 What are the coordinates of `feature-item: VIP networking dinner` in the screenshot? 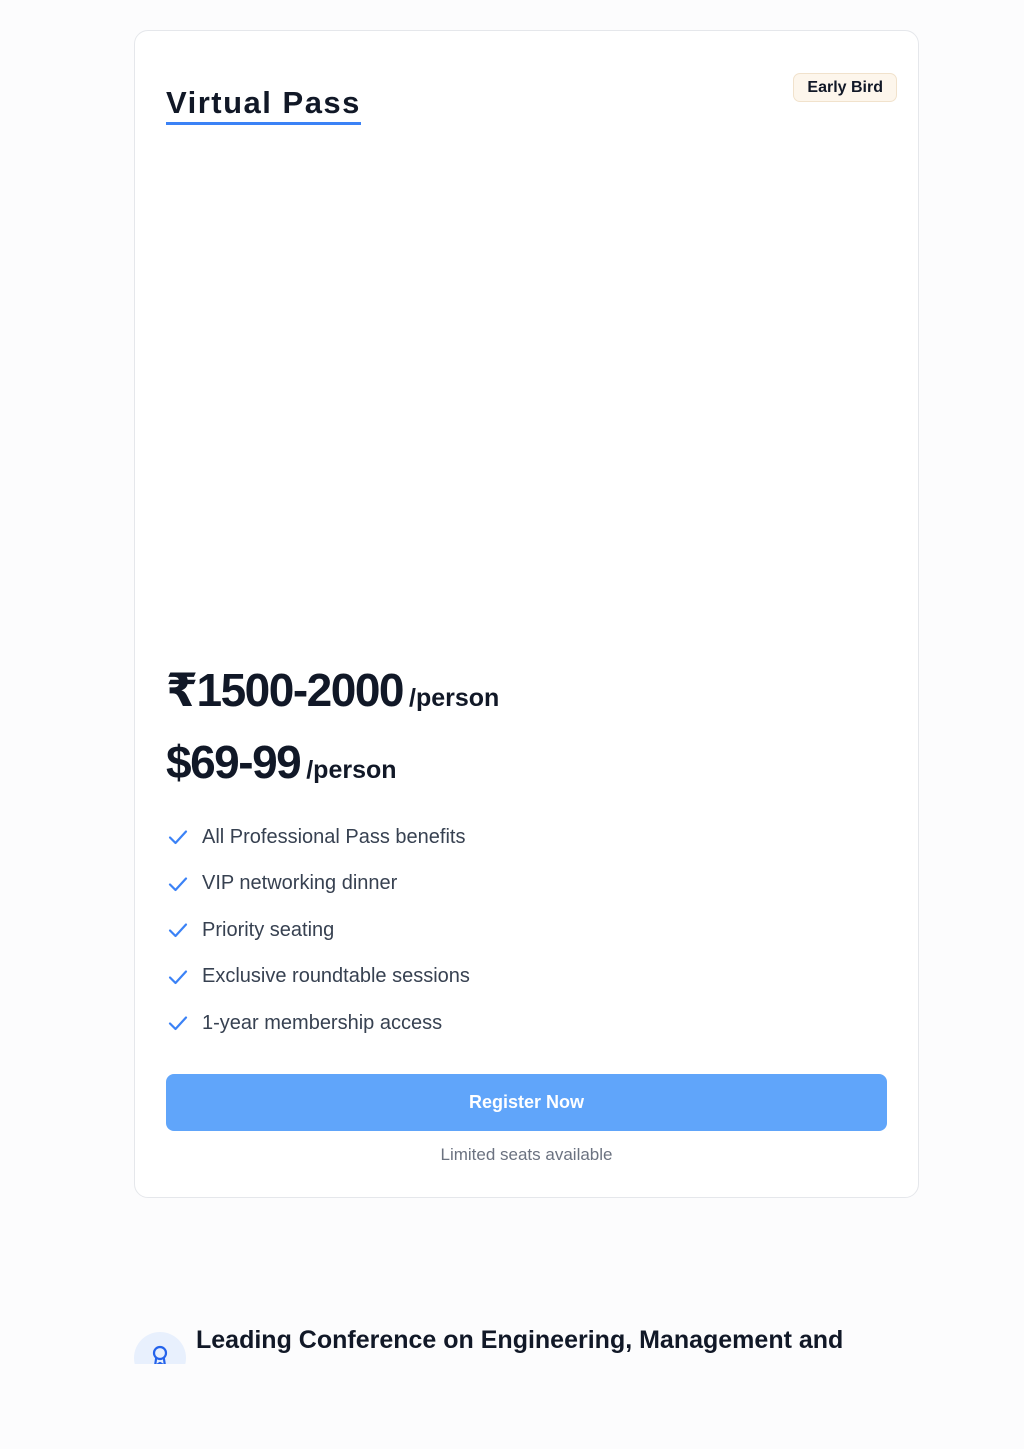 It's located at (318, 884).